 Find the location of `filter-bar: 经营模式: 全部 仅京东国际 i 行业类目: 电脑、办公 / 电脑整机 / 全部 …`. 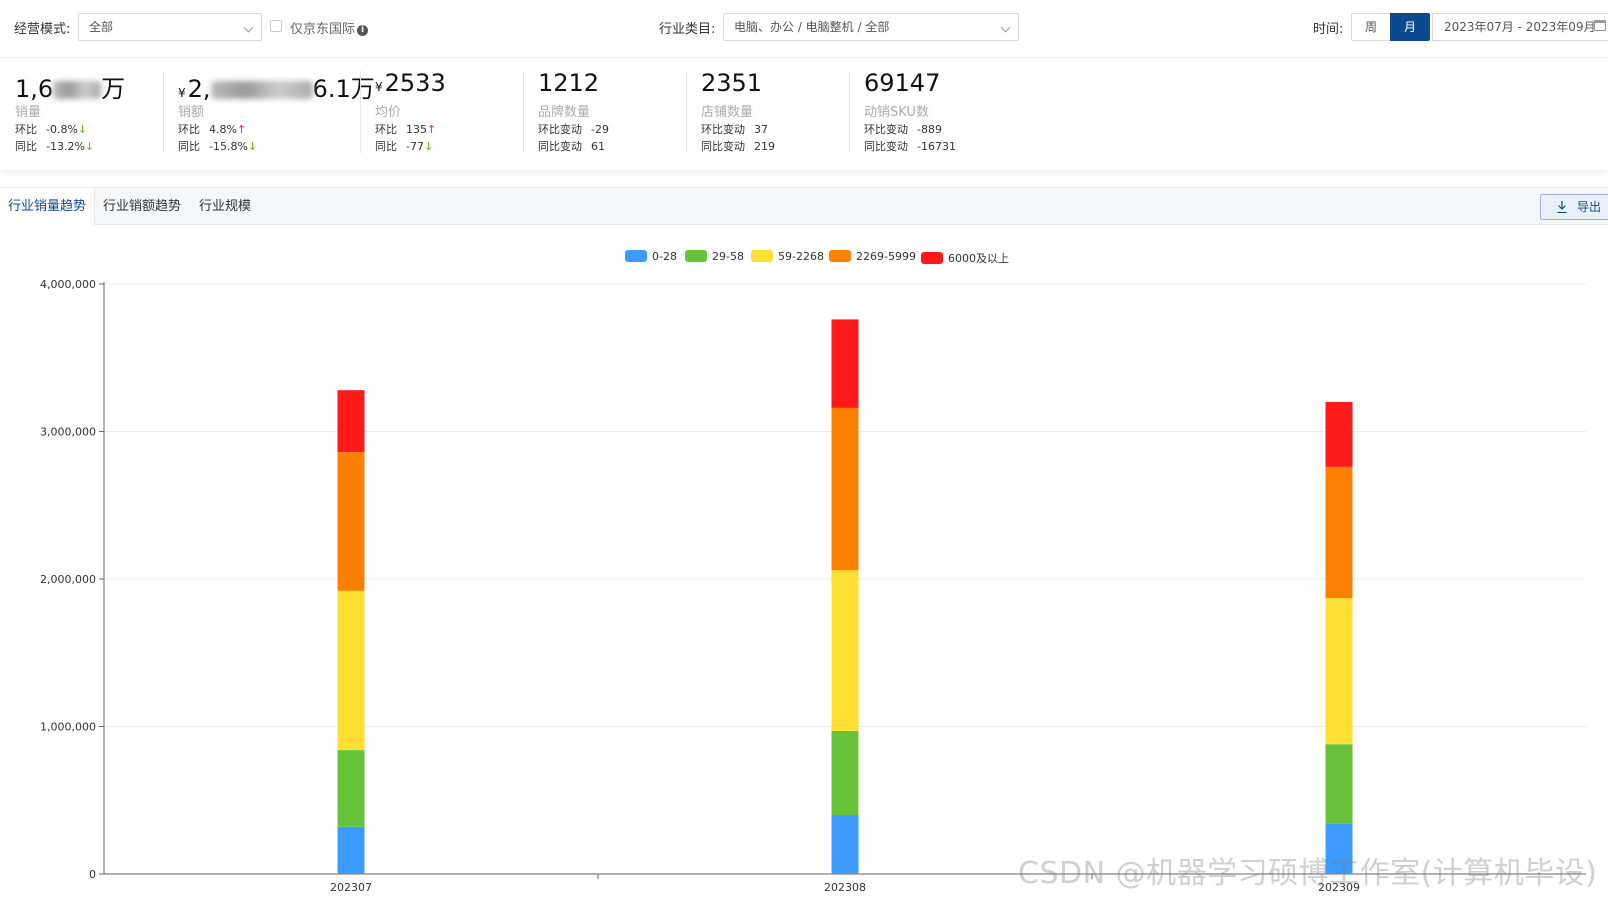

filter-bar: 经营模式: 全部 仅京东国际 i 行业类目: 电脑、办公 / 电脑整机 / 全部 … is located at coordinates (804, 29).